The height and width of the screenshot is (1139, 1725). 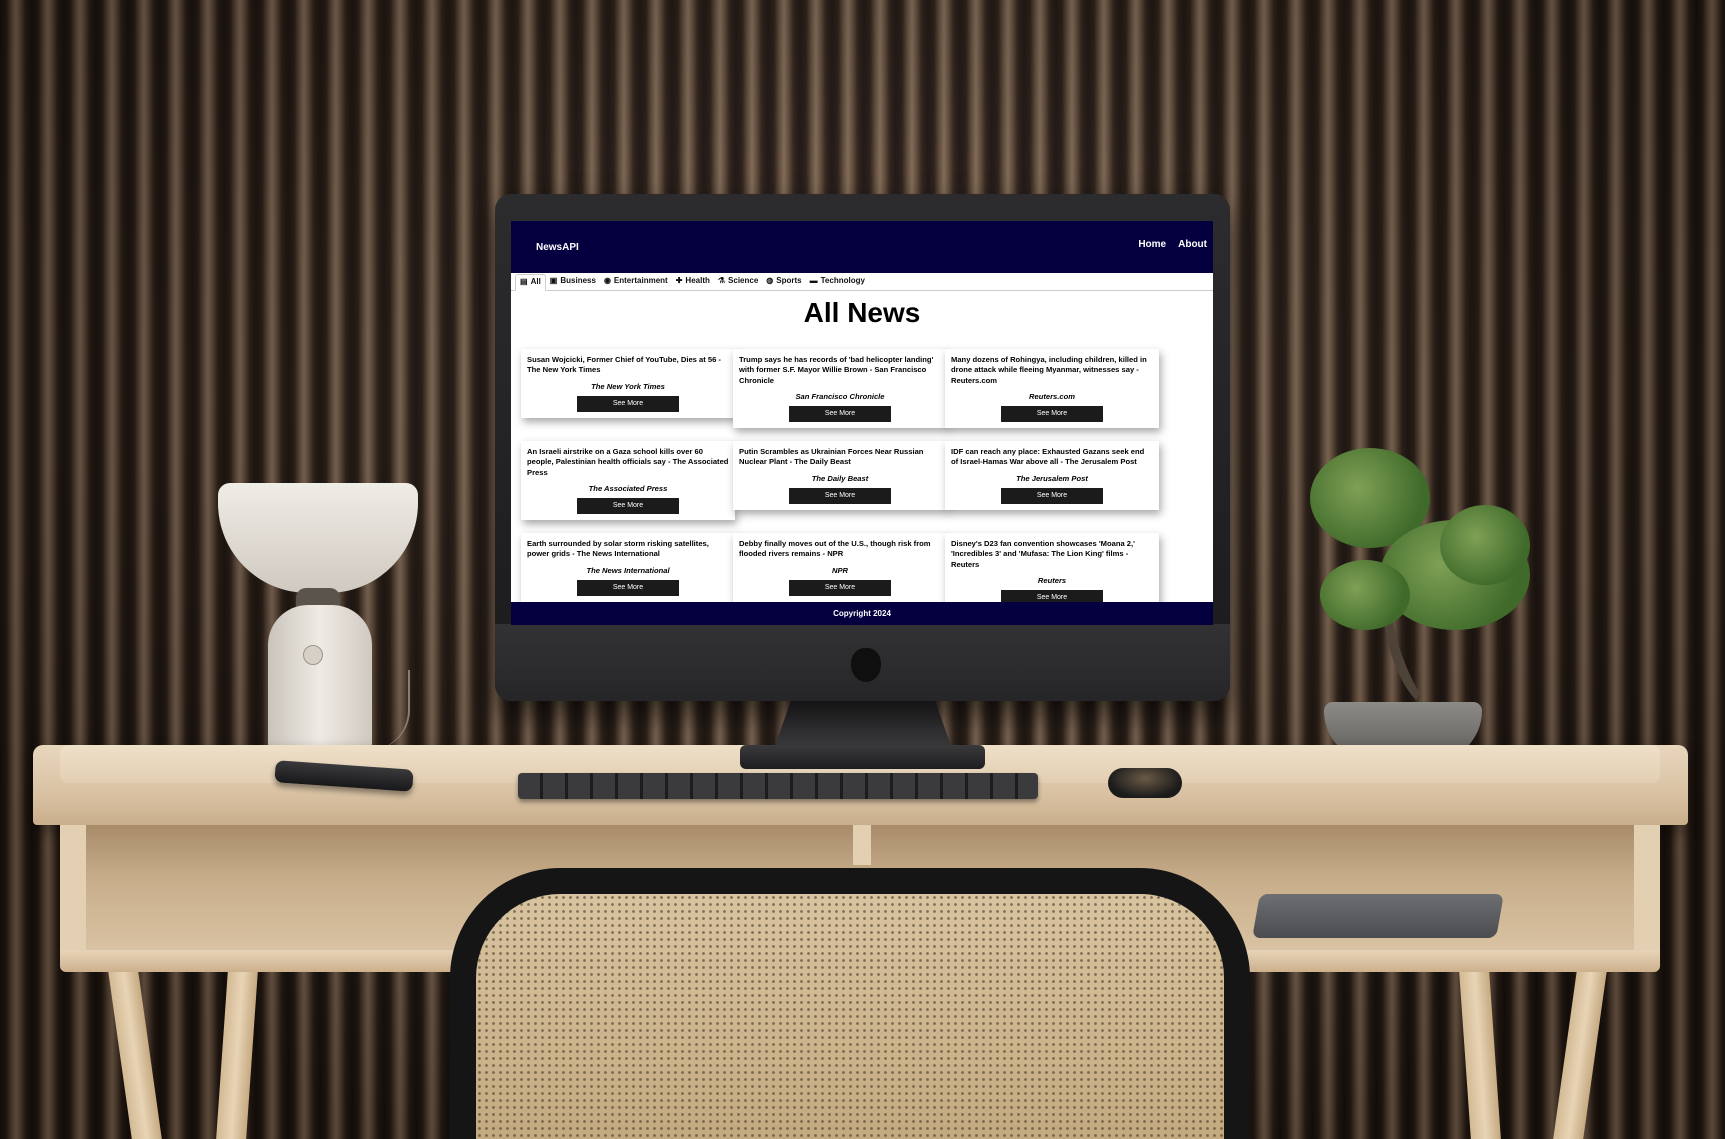 What do you see at coordinates (697, 280) in the screenshot?
I see `tab-label: Health` at bounding box center [697, 280].